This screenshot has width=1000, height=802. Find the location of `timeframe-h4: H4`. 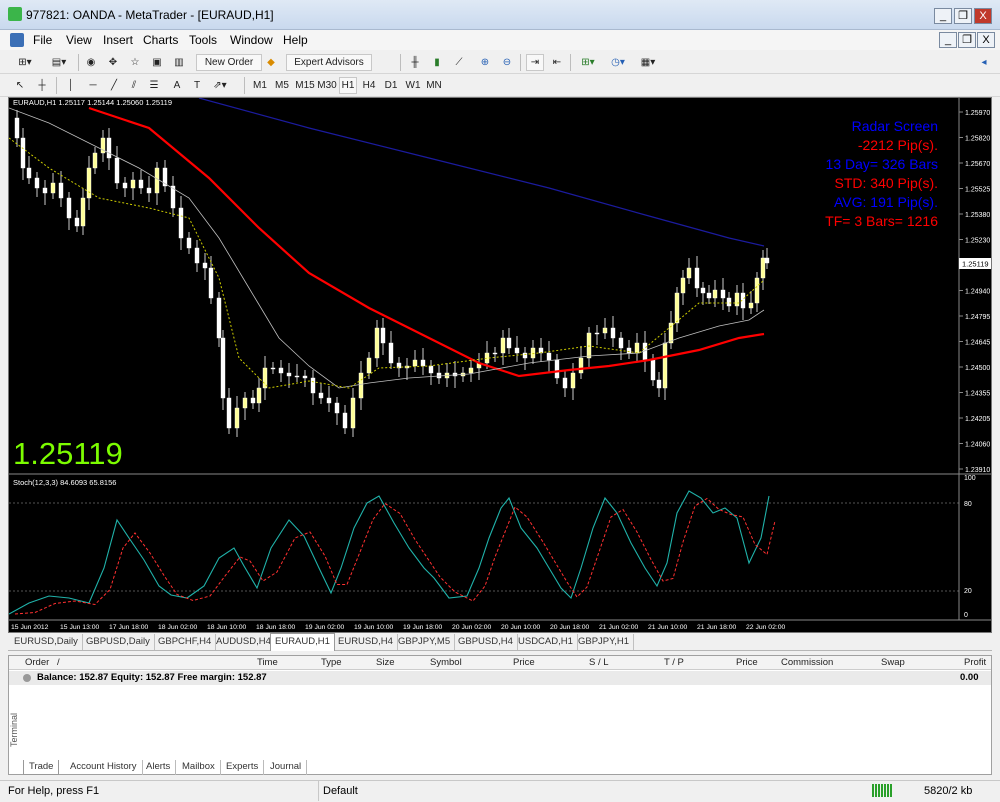

timeframe-h4: H4 is located at coordinates (369, 85).